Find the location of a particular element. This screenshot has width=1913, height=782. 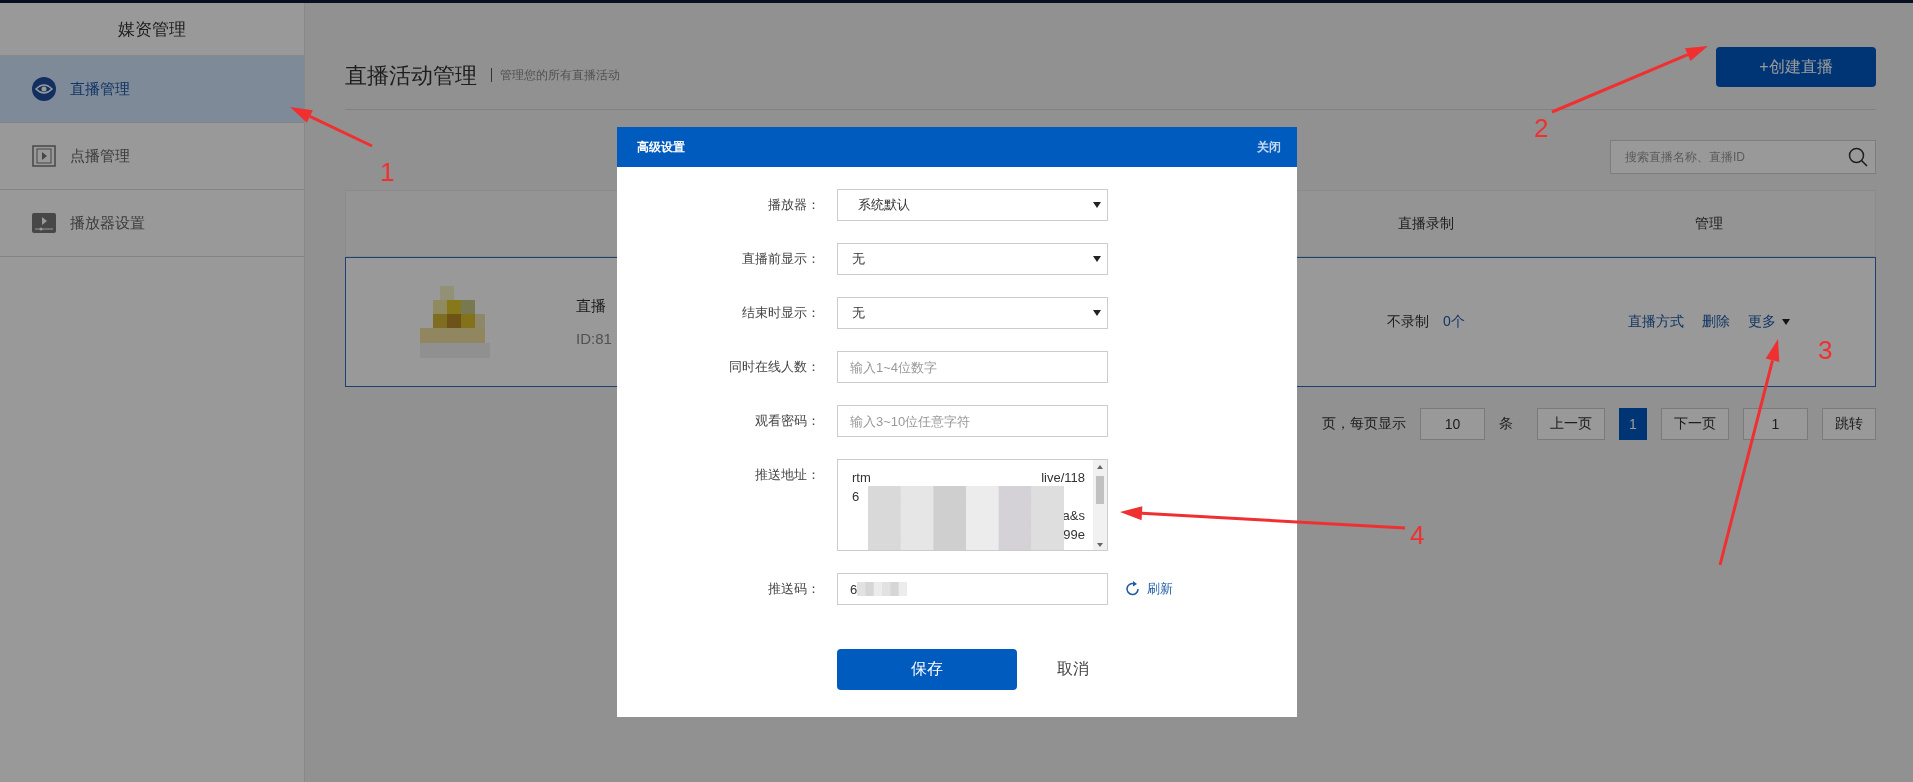

annotation-number: 2 is located at coordinates (1541, 128).